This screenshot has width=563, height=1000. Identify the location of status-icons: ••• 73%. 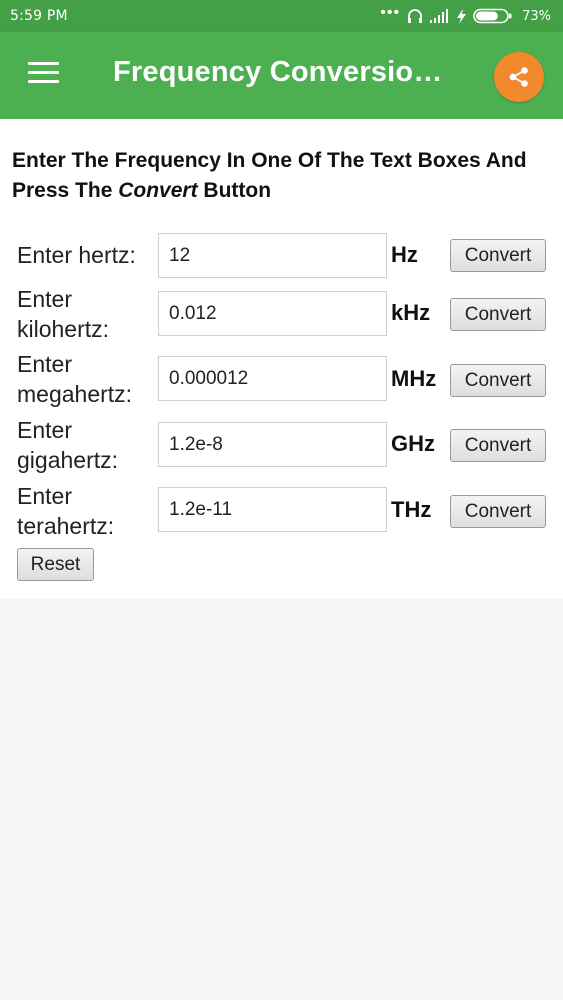
(465, 14).